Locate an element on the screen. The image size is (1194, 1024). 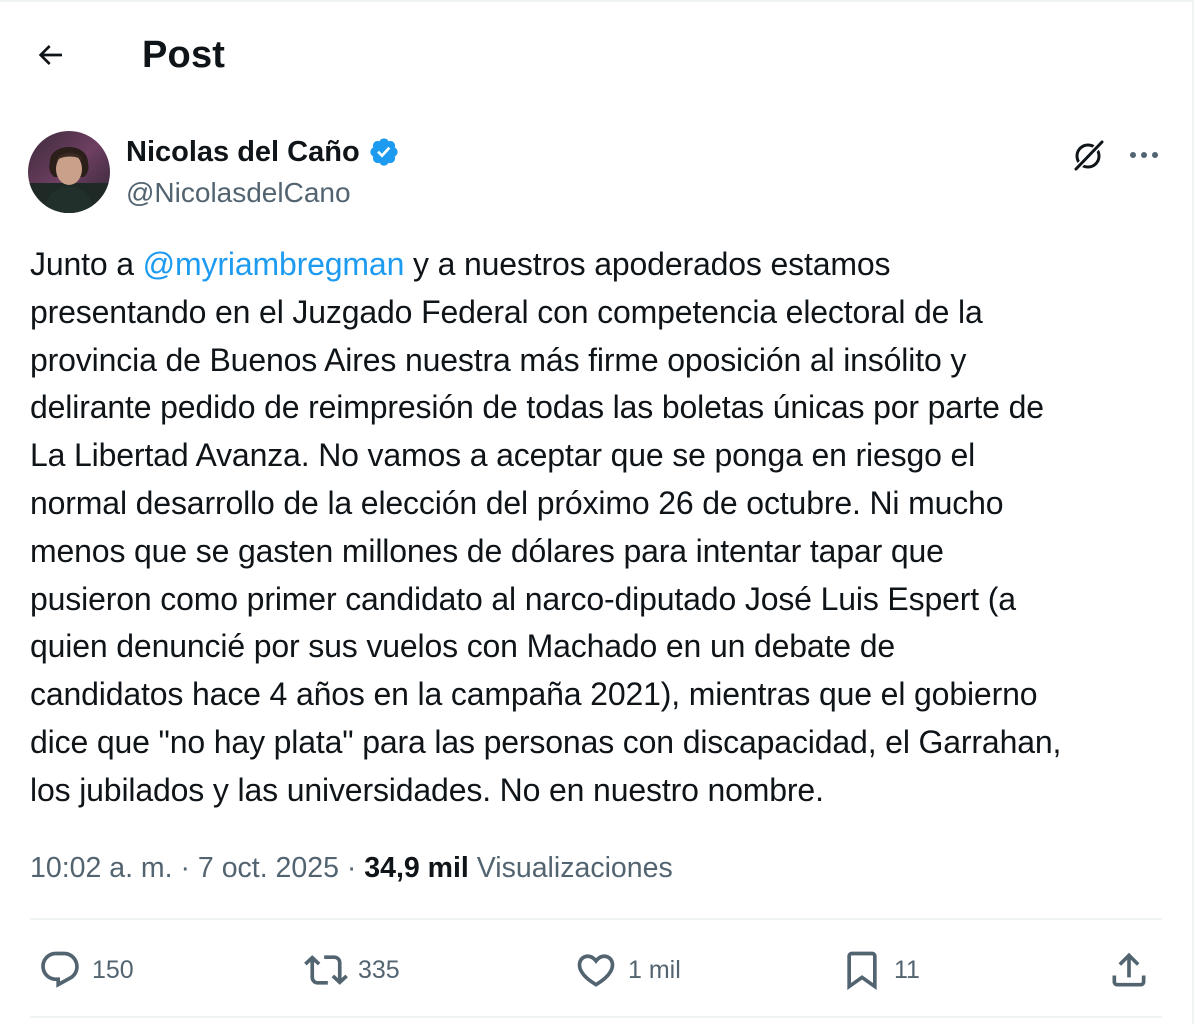
repost-count: 335 is located at coordinates (379, 969).